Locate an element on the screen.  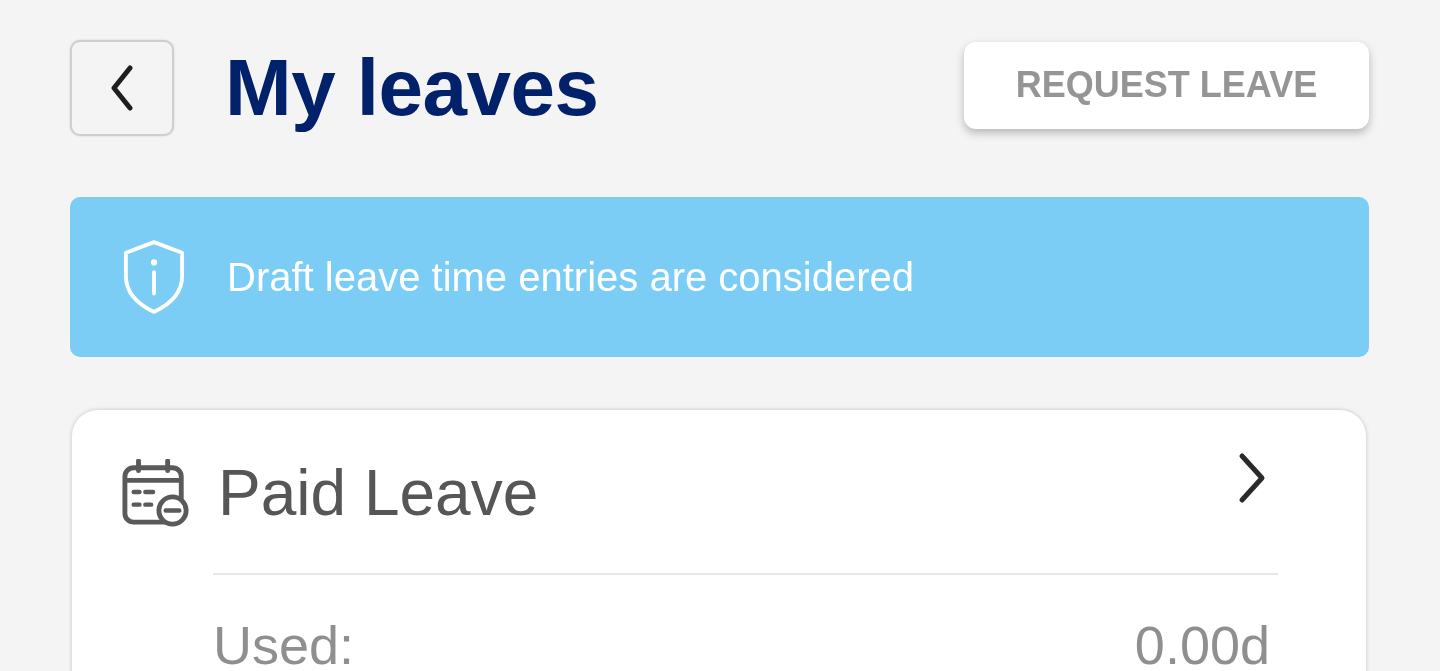
request-leave-button: REQUEST LEAVE is located at coordinates (1166, 85).